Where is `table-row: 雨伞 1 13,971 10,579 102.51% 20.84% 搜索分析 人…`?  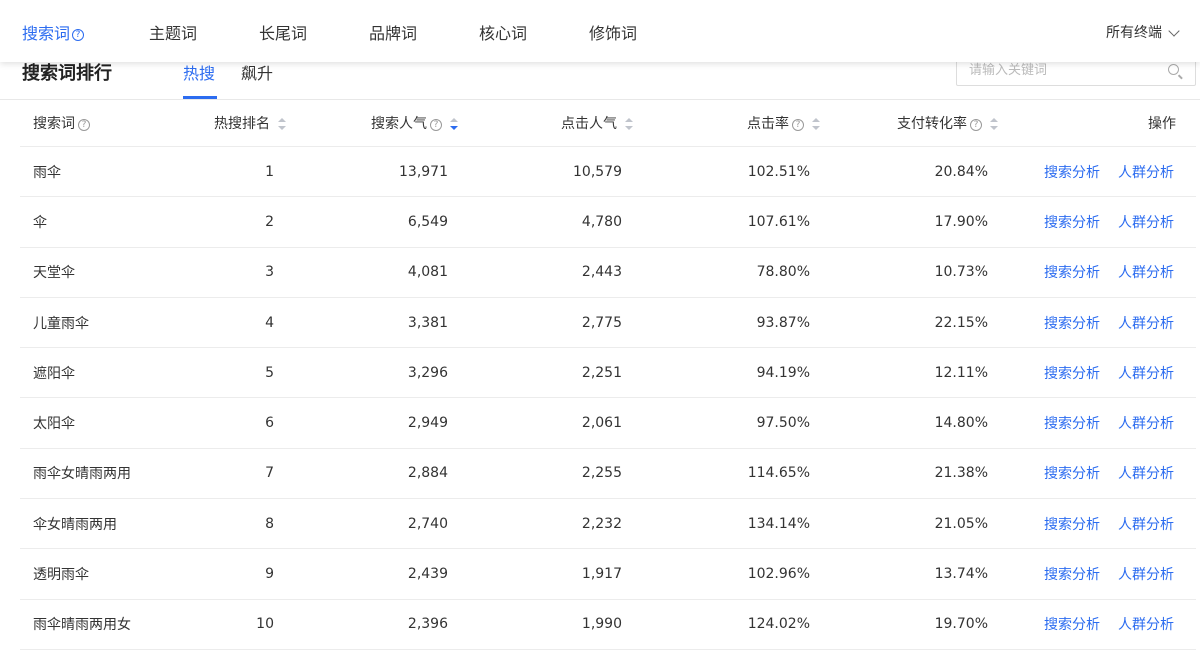
table-row: 雨伞 1 13,971 10,579 102.51% 20.84% 搜索分析 人… is located at coordinates (608, 172).